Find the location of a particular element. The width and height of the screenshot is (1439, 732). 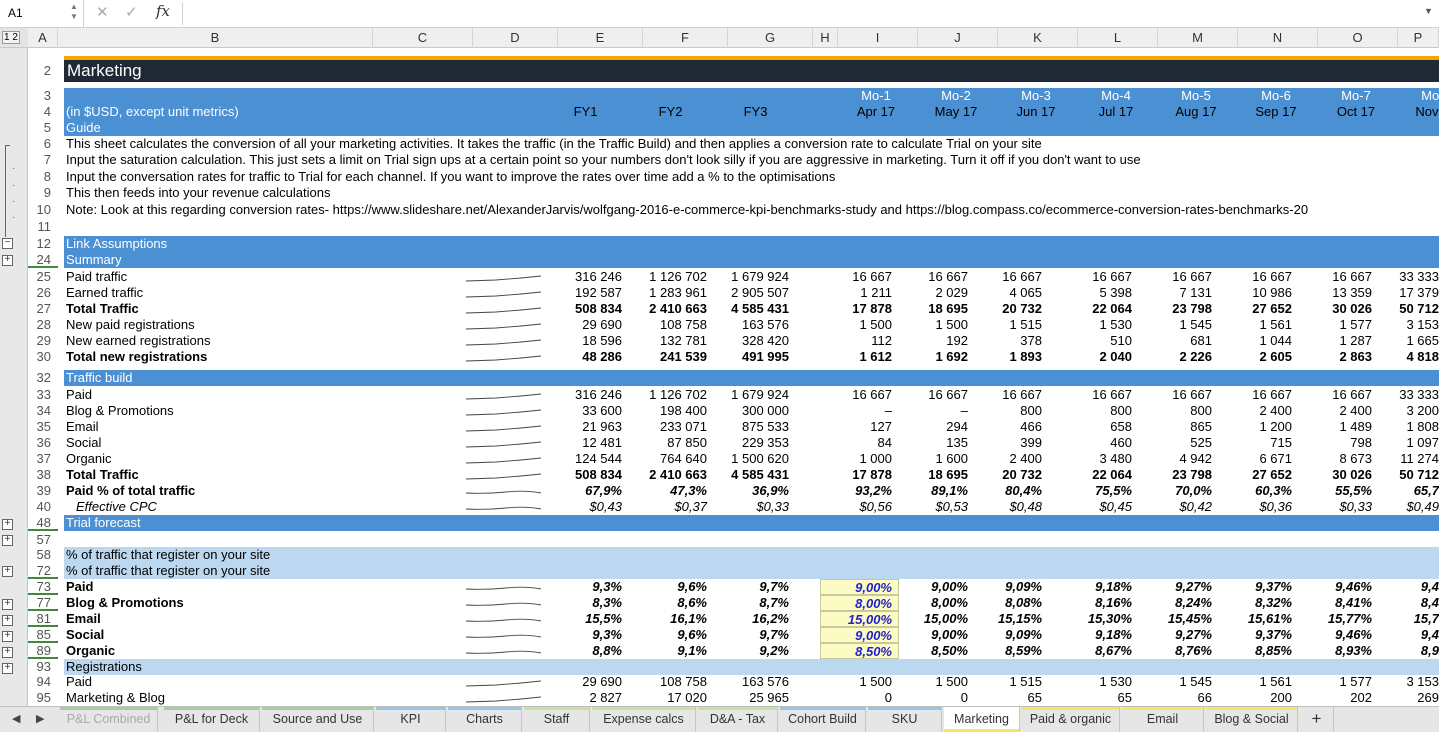

outline-levels: 1 2 is located at coordinates (11, 37).